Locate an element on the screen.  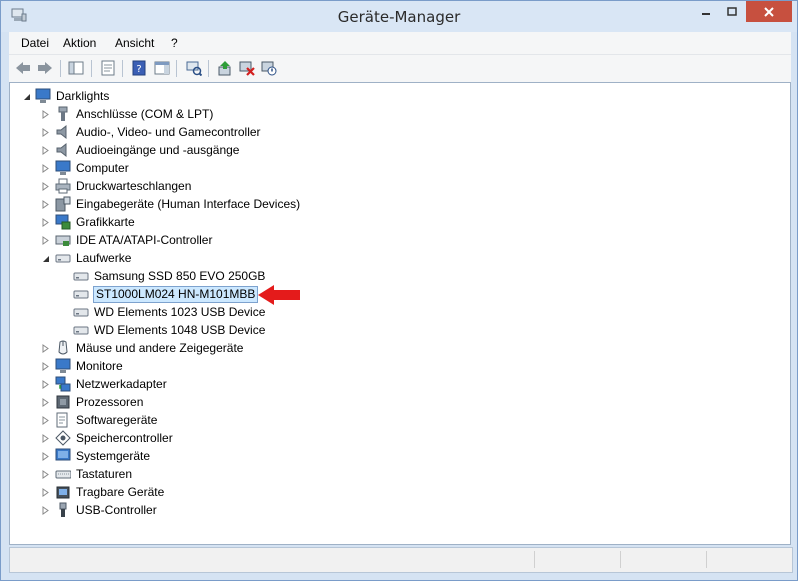
tree-category-tragbare-geraete: Tragbare Geräte is located at coordinates (110, 492).